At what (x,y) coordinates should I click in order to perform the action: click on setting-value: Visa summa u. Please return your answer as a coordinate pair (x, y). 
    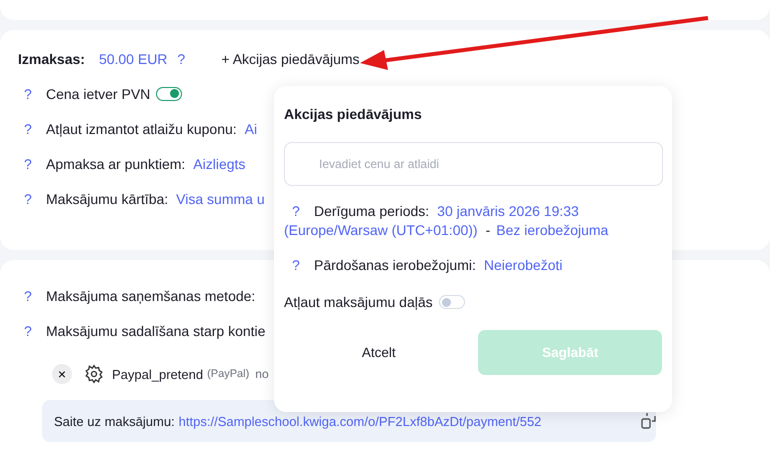
    Looking at the image, I should click on (220, 198).